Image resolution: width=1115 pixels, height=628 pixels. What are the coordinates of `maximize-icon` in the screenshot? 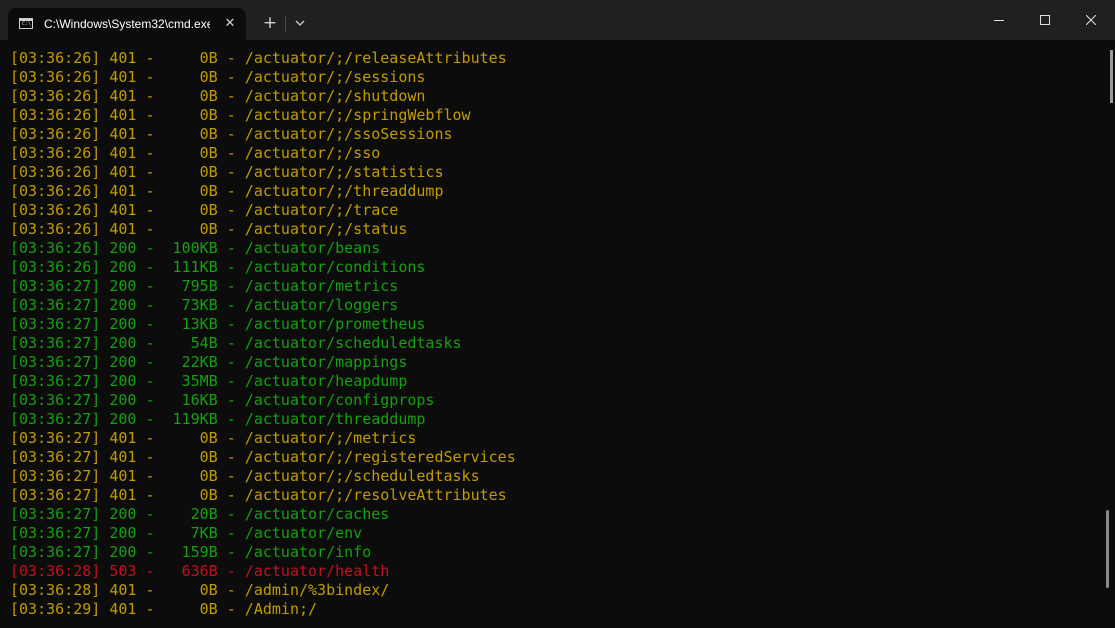 It's located at (1045, 20).